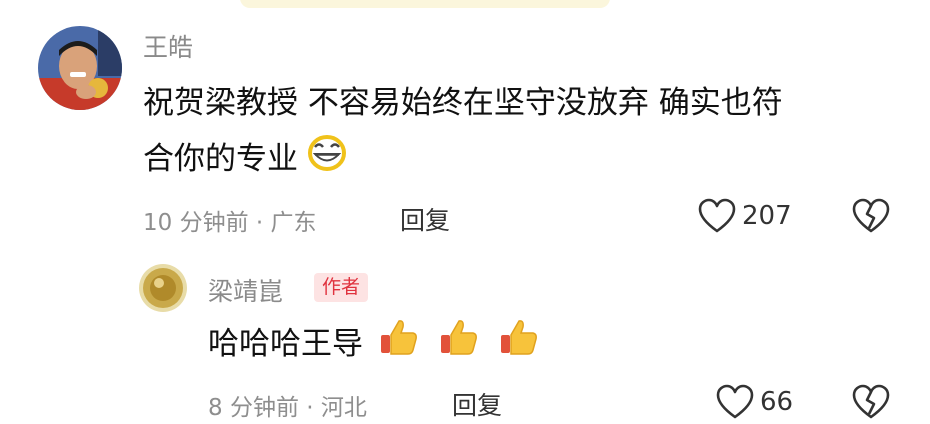 The height and width of the screenshot is (424, 930). I want to click on reply-reply-button: 回复, so click(477, 404).